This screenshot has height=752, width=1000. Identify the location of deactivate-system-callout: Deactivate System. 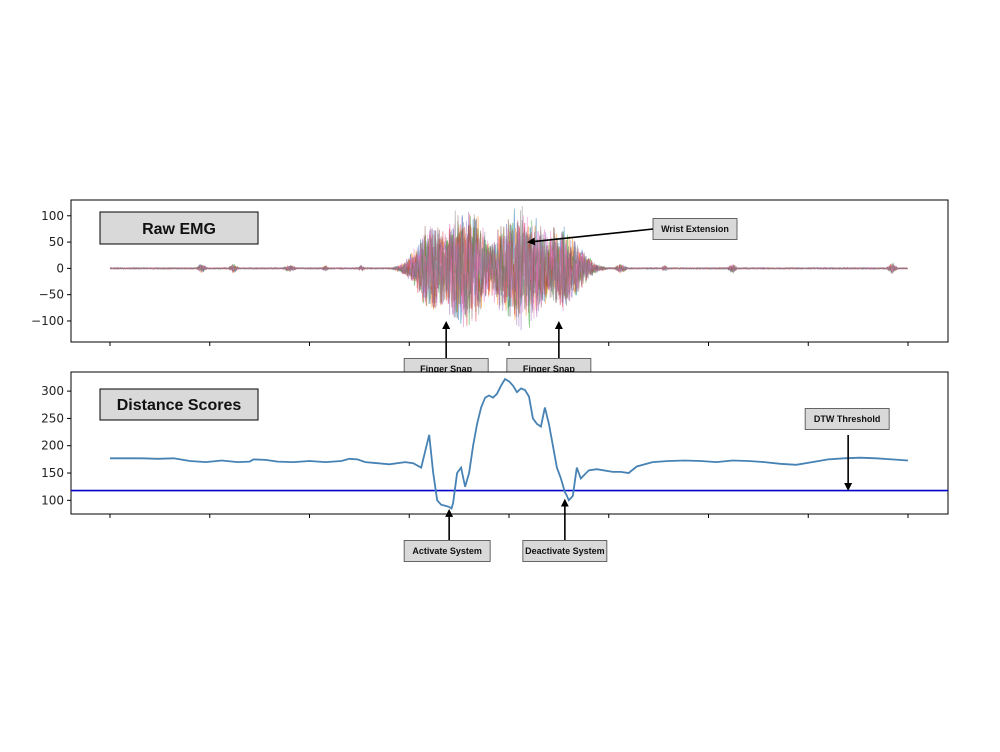
(565, 551).